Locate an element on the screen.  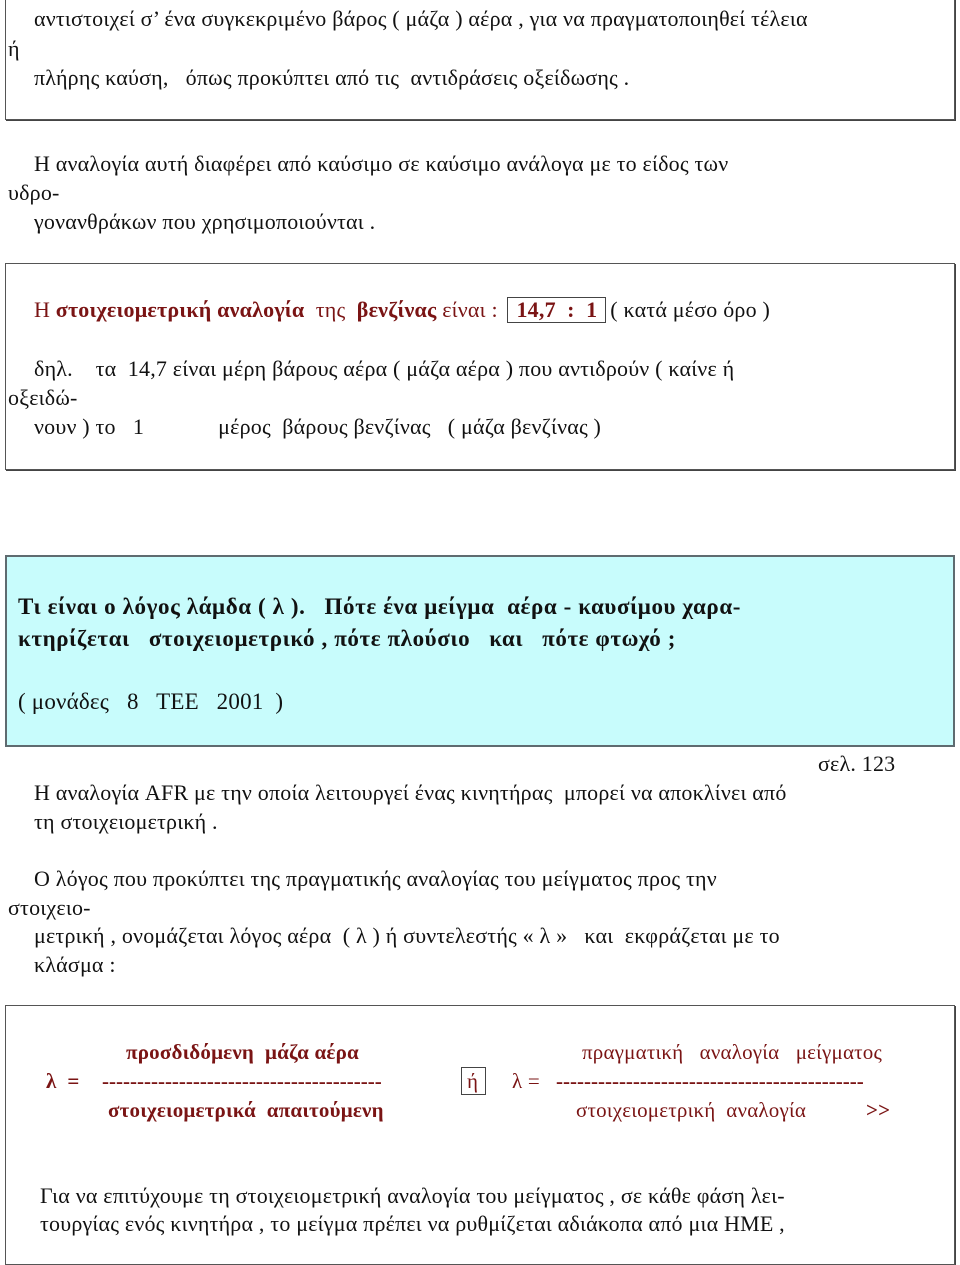
lambda-paragraph-line-2: στοιχειο- is located at coordinates (49, 907).